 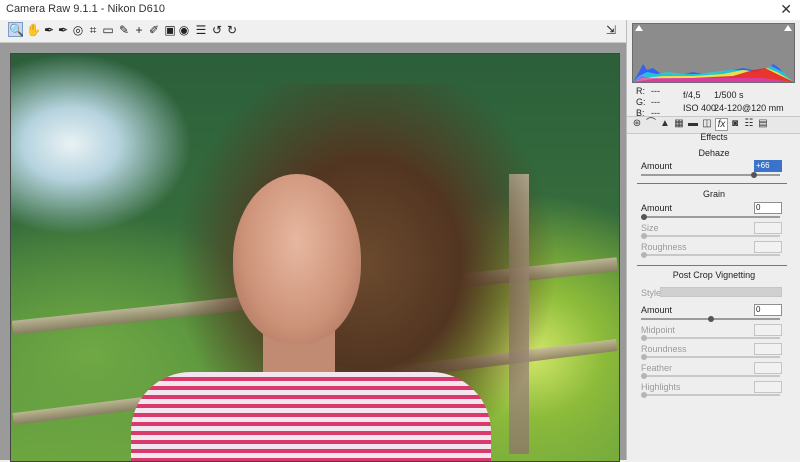 I want to click on grain-title: Grain, so click(x=713, y=194).